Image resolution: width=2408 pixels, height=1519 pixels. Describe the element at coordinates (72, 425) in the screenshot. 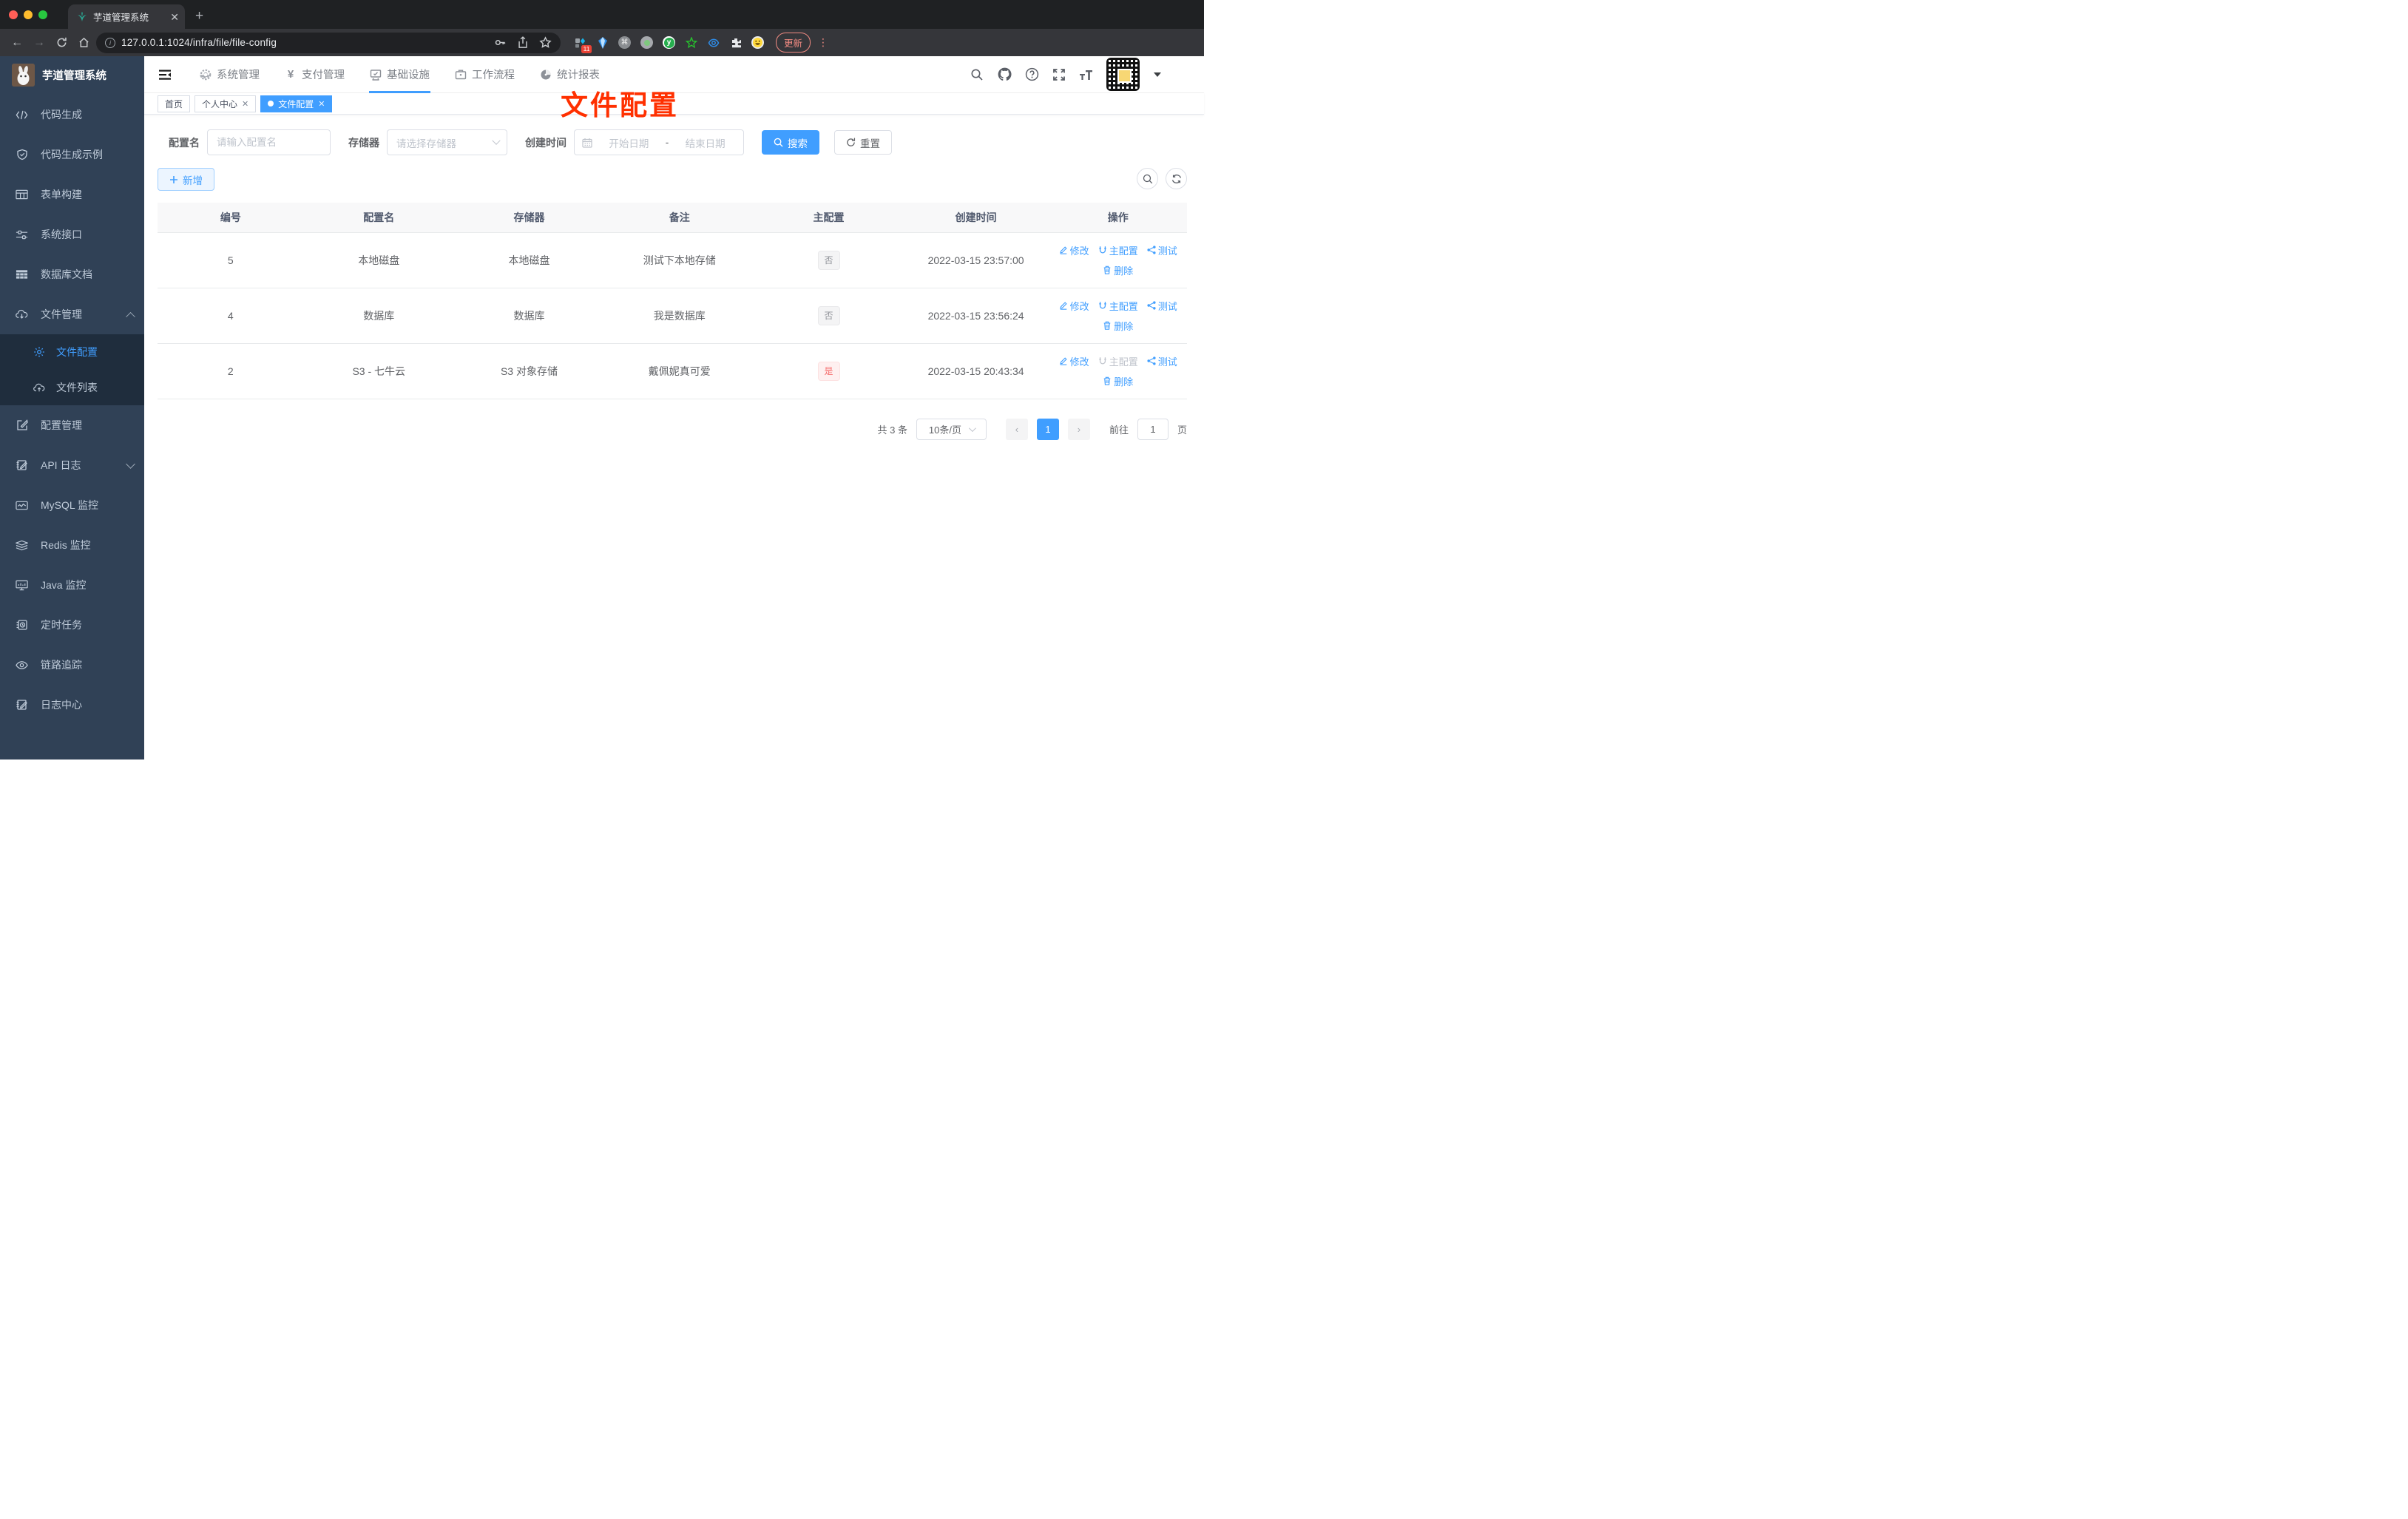

I see `sidebar-item-config-management: 配置管理` at that location.